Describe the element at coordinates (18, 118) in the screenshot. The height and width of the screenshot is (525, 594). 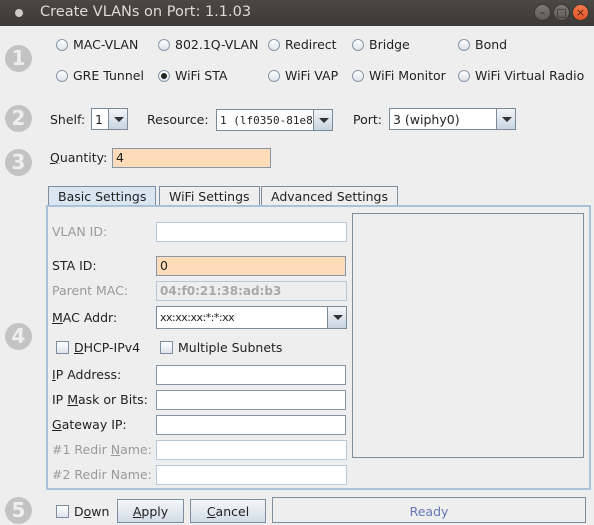
I see `step-2-badge: 2` at that location.